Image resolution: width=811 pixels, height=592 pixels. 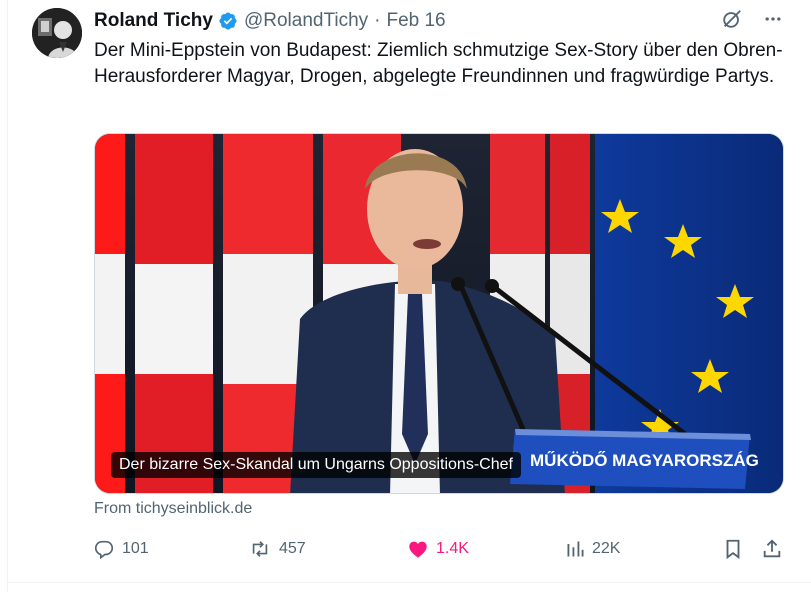 I want to click on views-count: 22K, so click(x=606, y=548).